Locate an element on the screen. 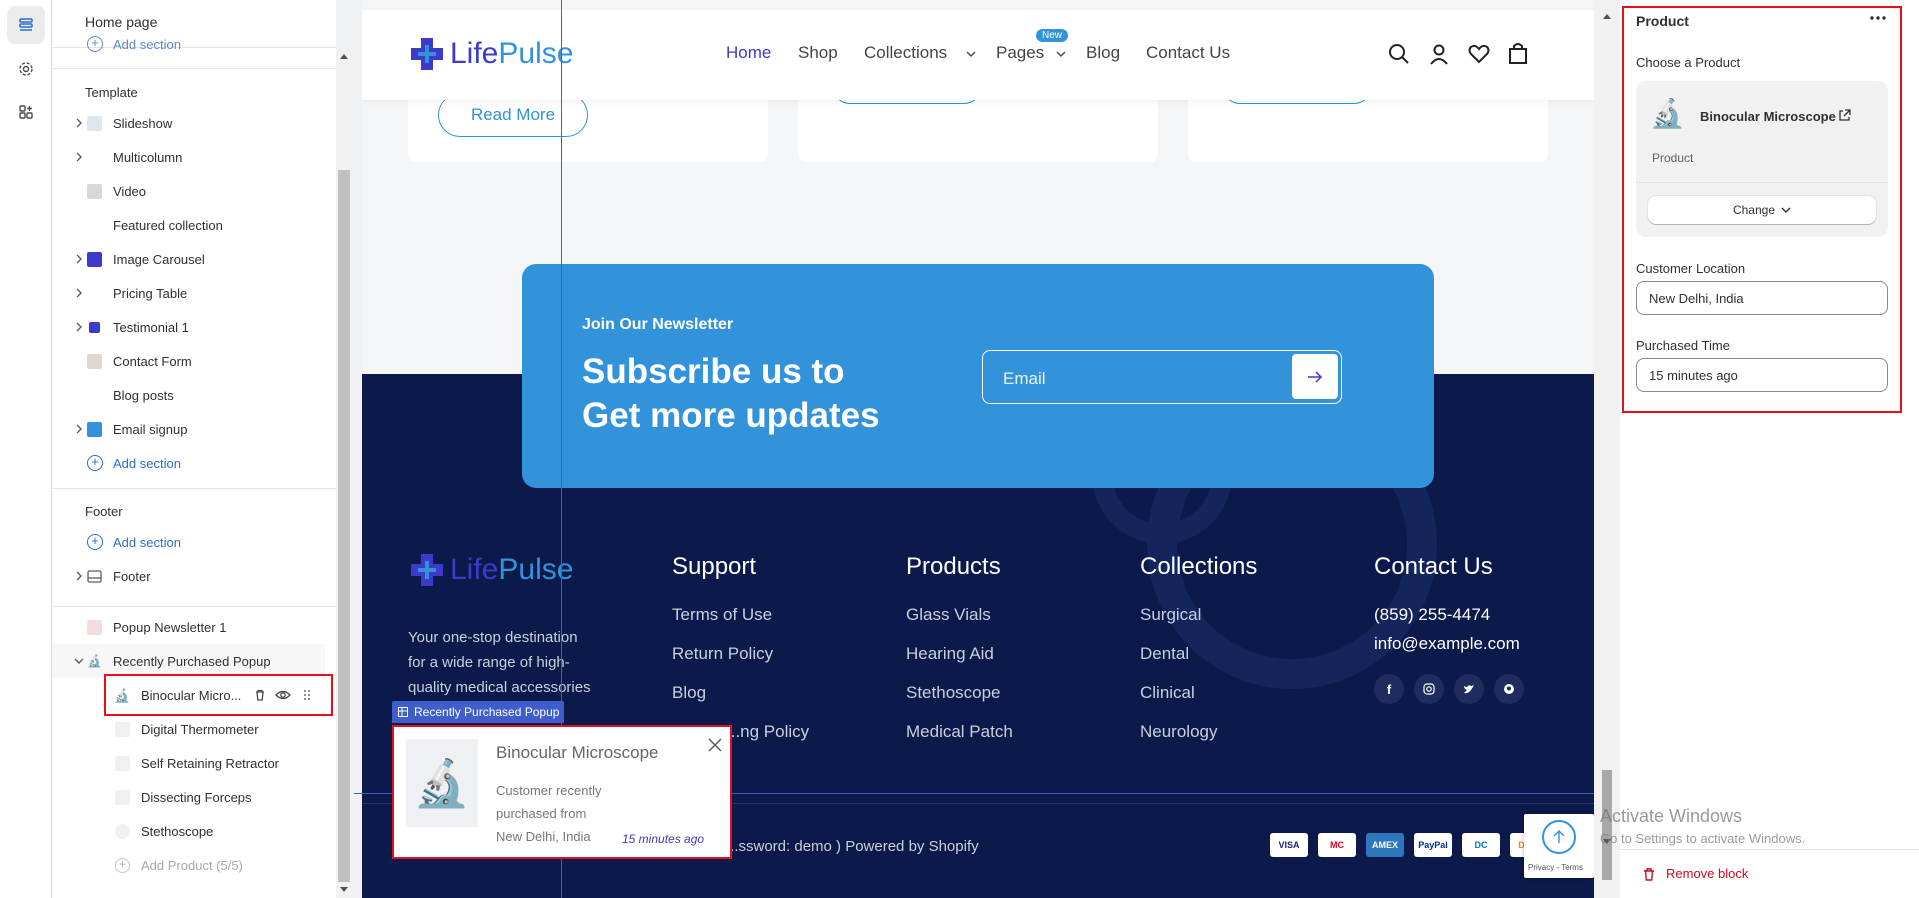 This screenshot has width=1919, height=898. group-label-footer: Footer is located at coordinates (104, 511).